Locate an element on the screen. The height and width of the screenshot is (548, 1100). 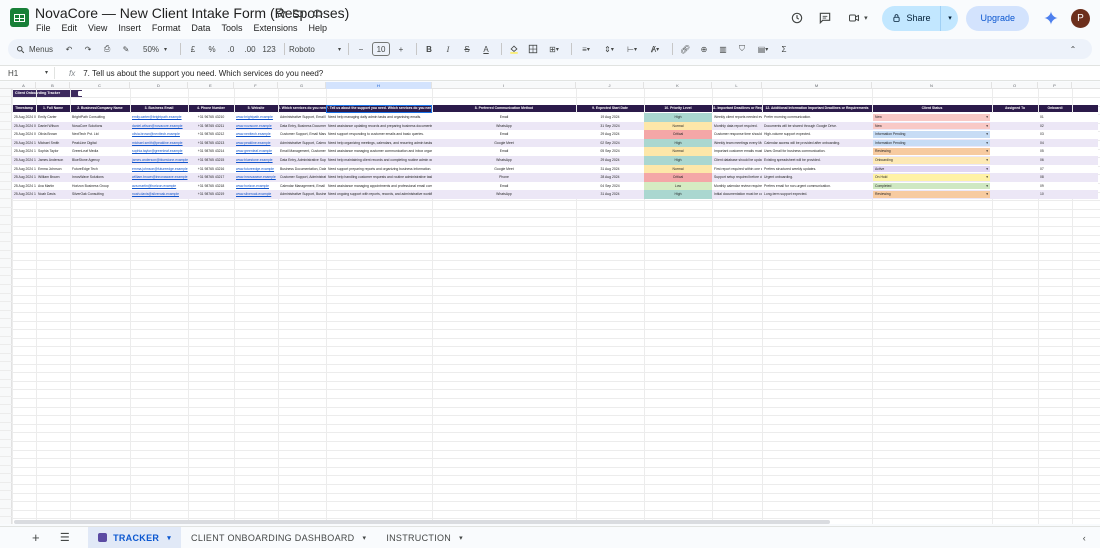
table-cell: Data Entry, Business Documentation is located at coordinates (302, 126).